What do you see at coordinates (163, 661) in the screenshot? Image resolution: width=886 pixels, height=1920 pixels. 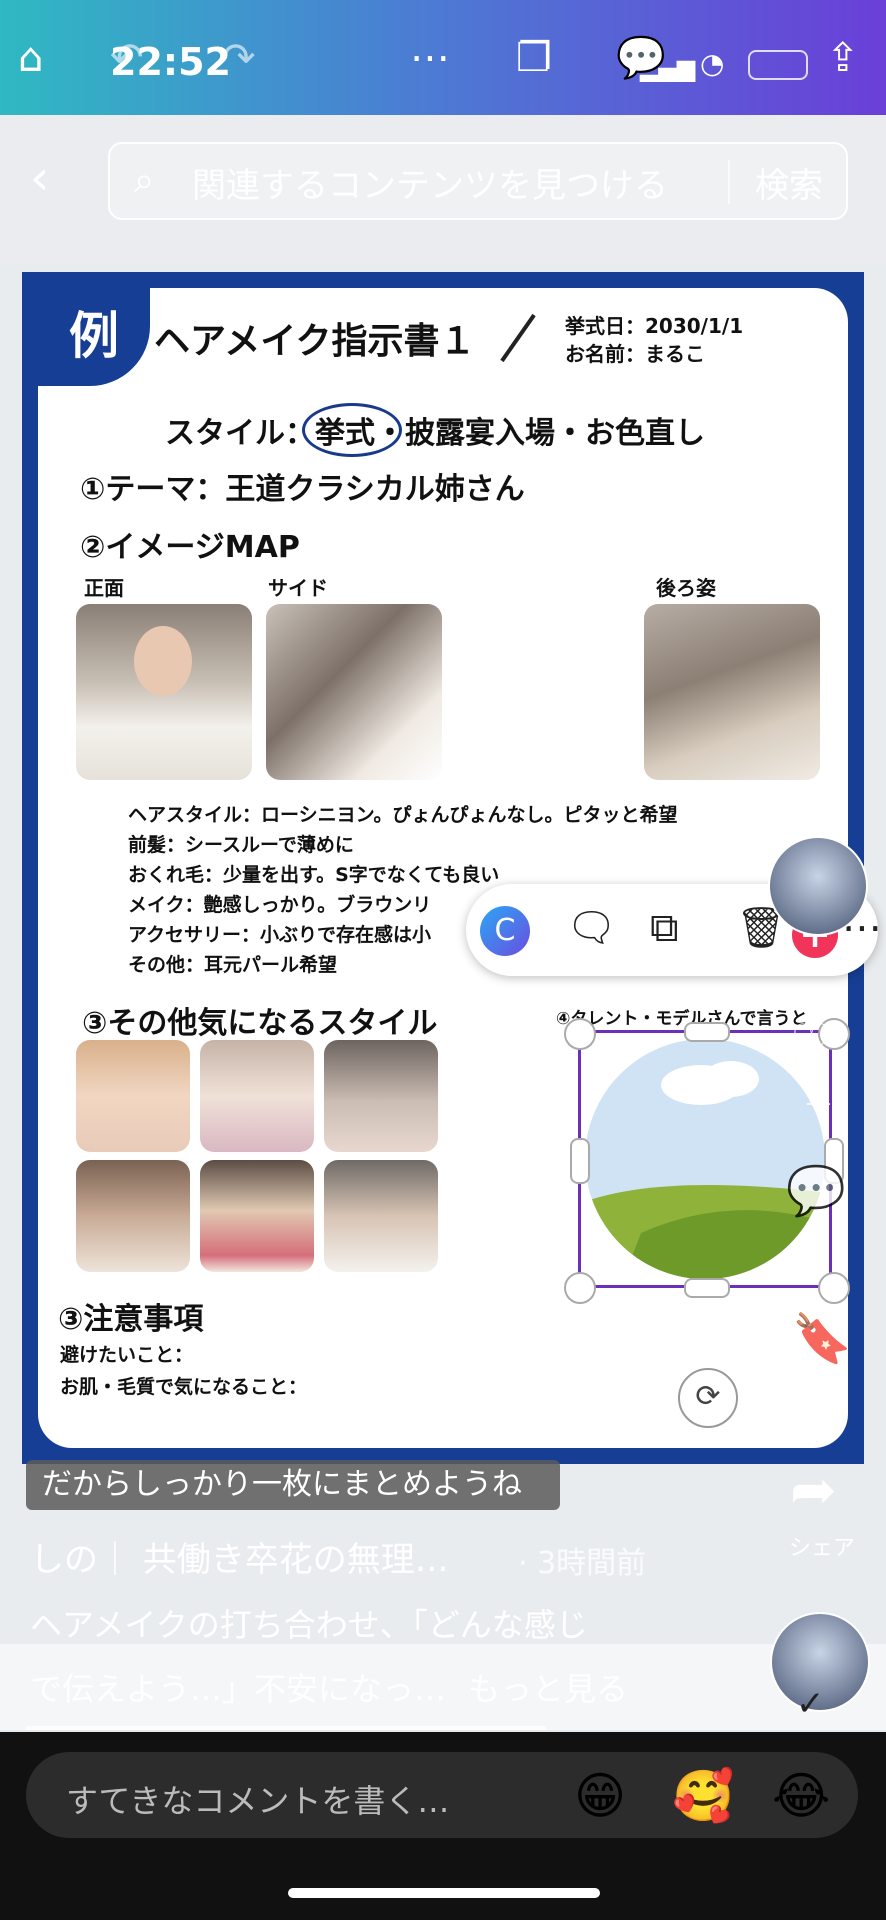 I see `face-shape` at bounding box center [163, 661].